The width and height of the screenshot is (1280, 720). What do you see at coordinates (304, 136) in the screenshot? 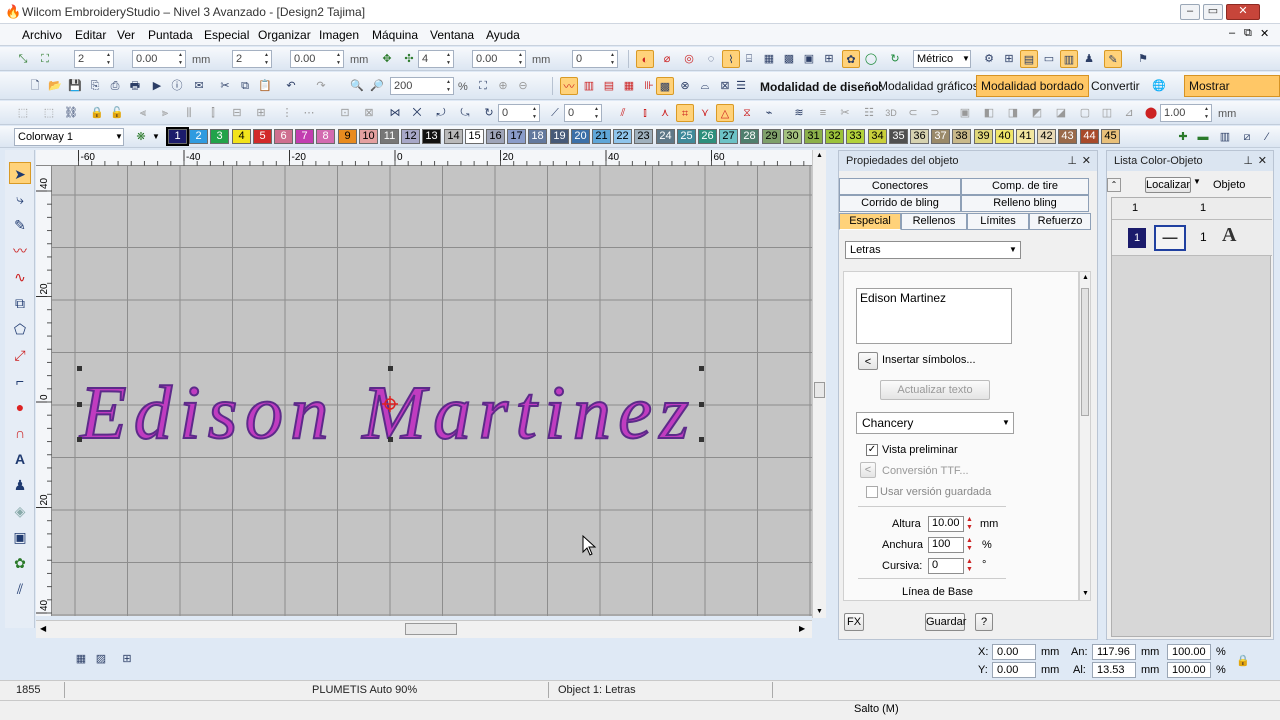
I see `color-swatch-7: 7` at bounding box center [304, 136].